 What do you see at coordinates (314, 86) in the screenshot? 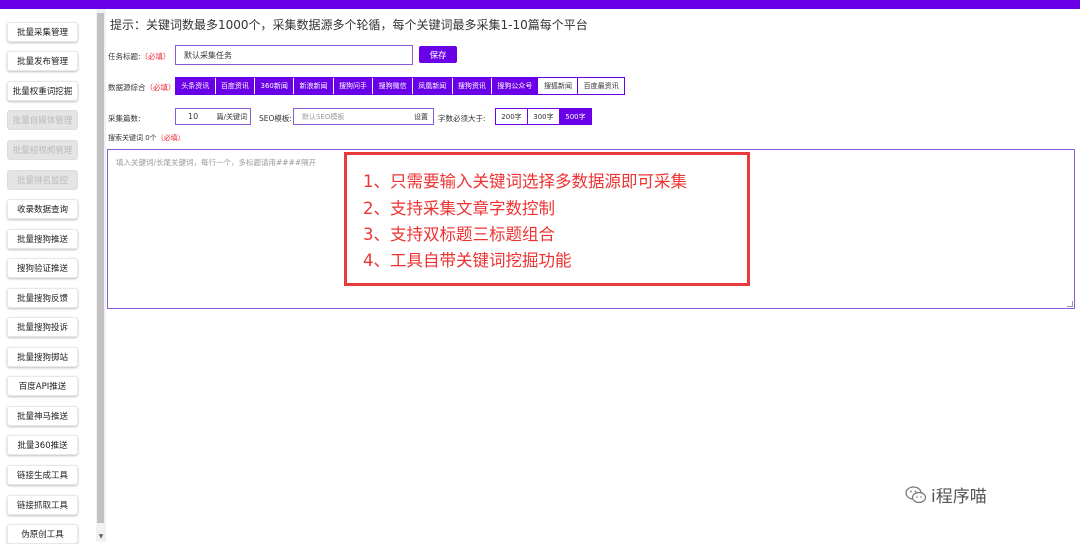
I see `source-sina: 新浪新闻` at bounding box center [314, 86].